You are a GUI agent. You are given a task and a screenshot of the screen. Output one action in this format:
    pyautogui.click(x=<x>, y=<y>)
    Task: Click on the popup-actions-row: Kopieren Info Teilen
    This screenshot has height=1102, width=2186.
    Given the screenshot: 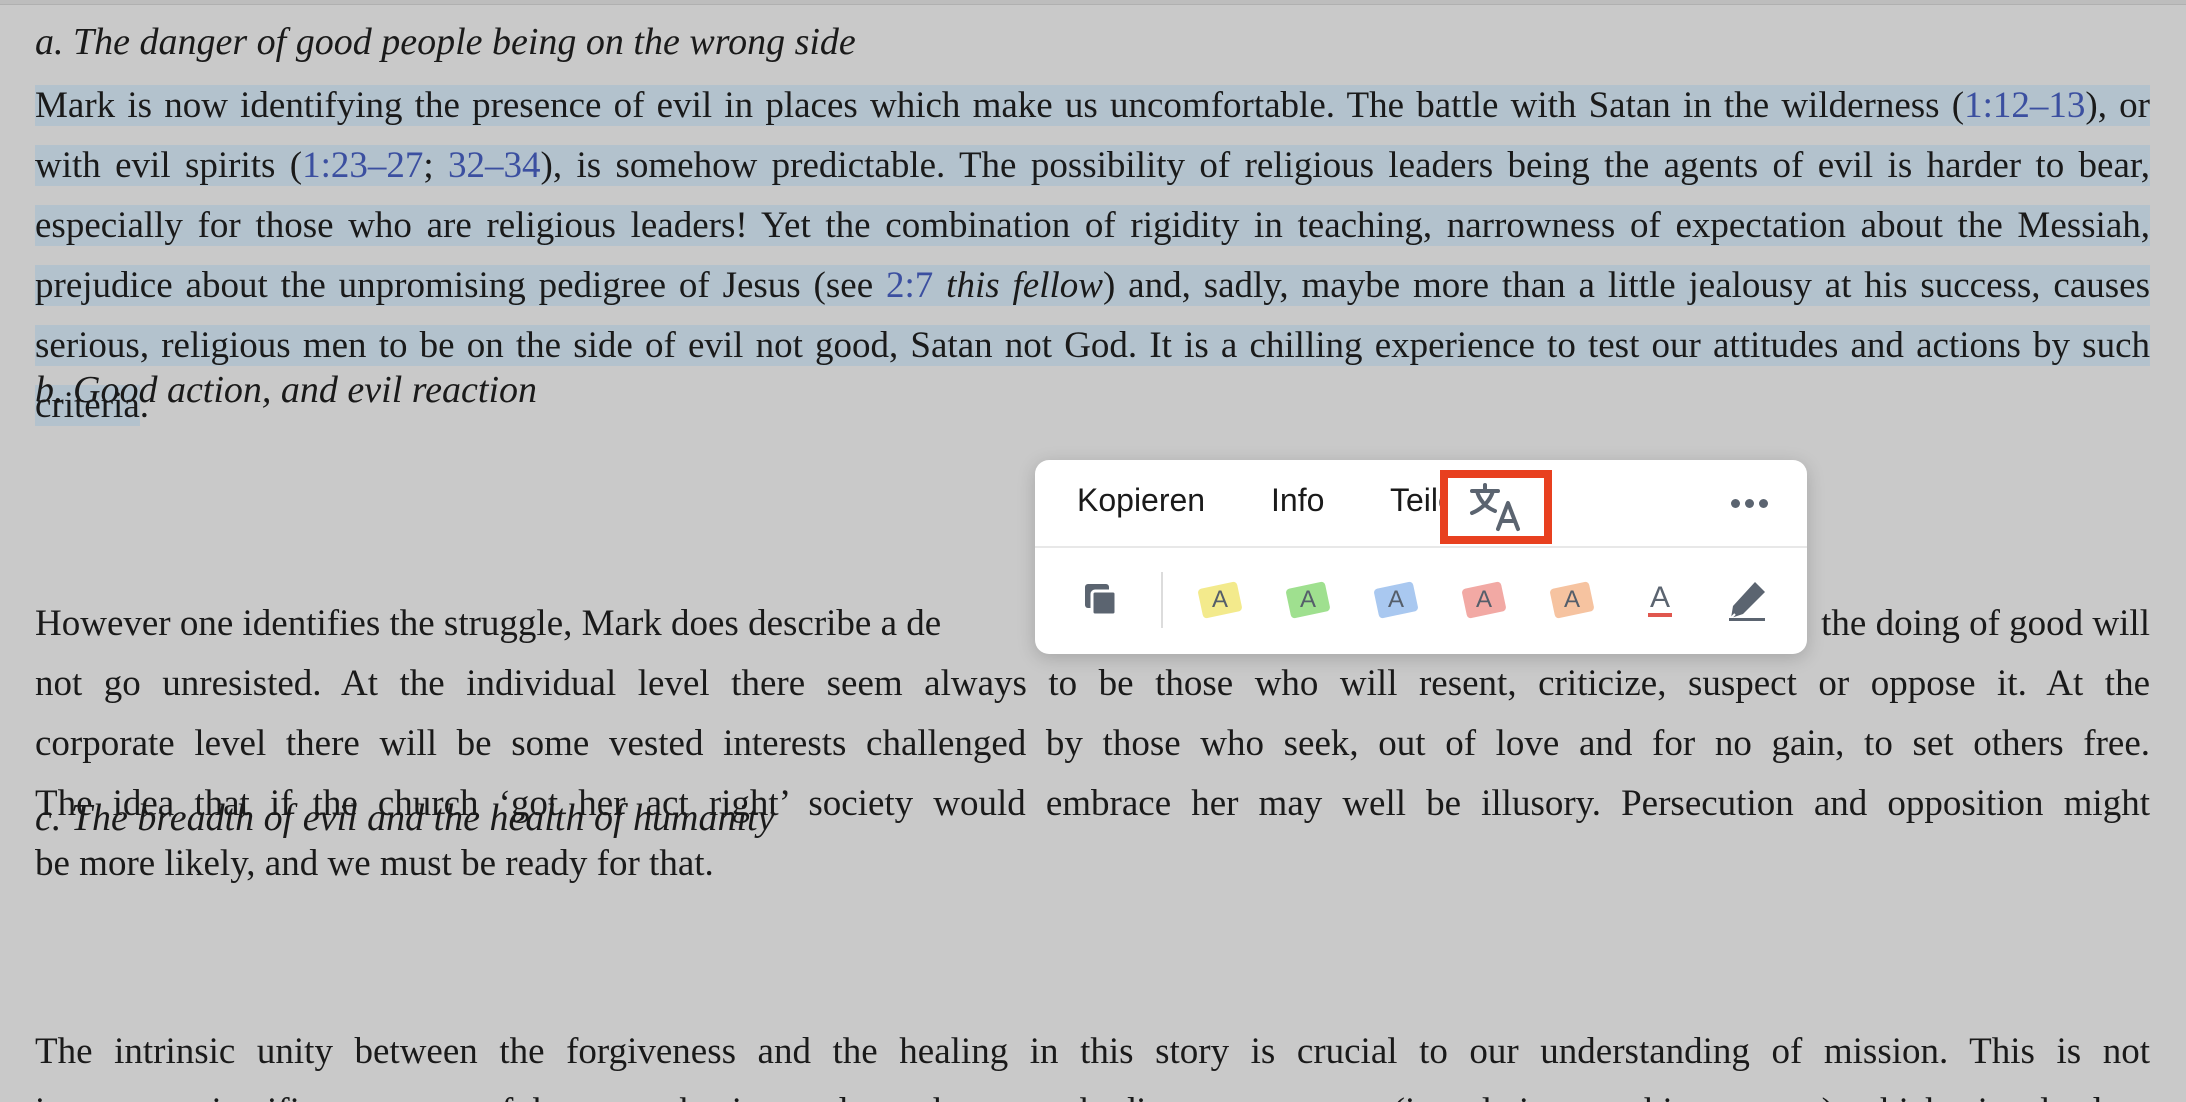 What is the action you would take?
    pyautogui.click(x=1421, y=503)
    